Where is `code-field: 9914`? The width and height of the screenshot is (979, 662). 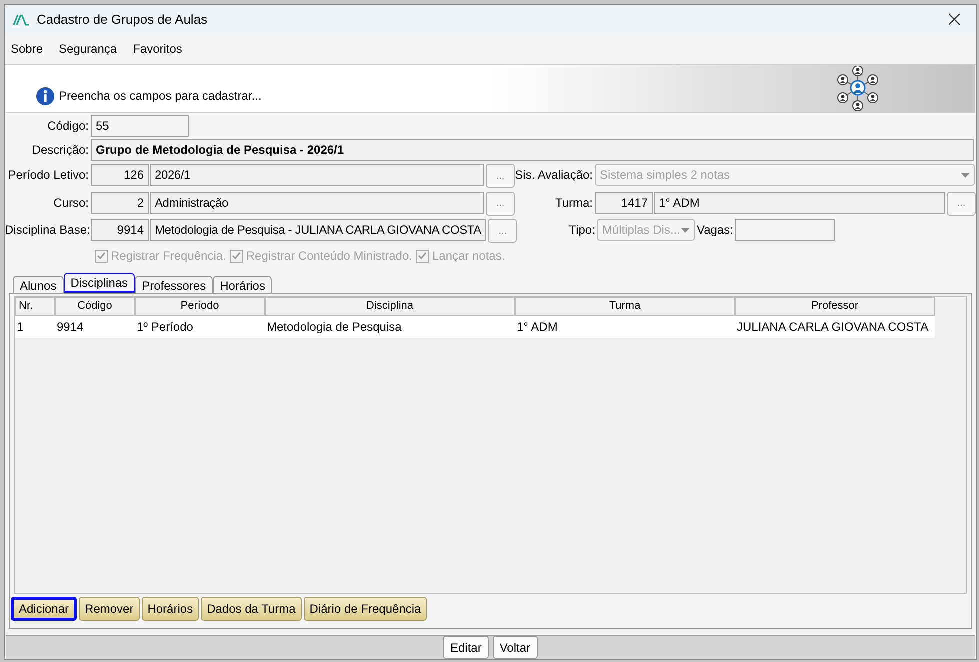 code-field: 9914 is located at coordinates (120, 230).